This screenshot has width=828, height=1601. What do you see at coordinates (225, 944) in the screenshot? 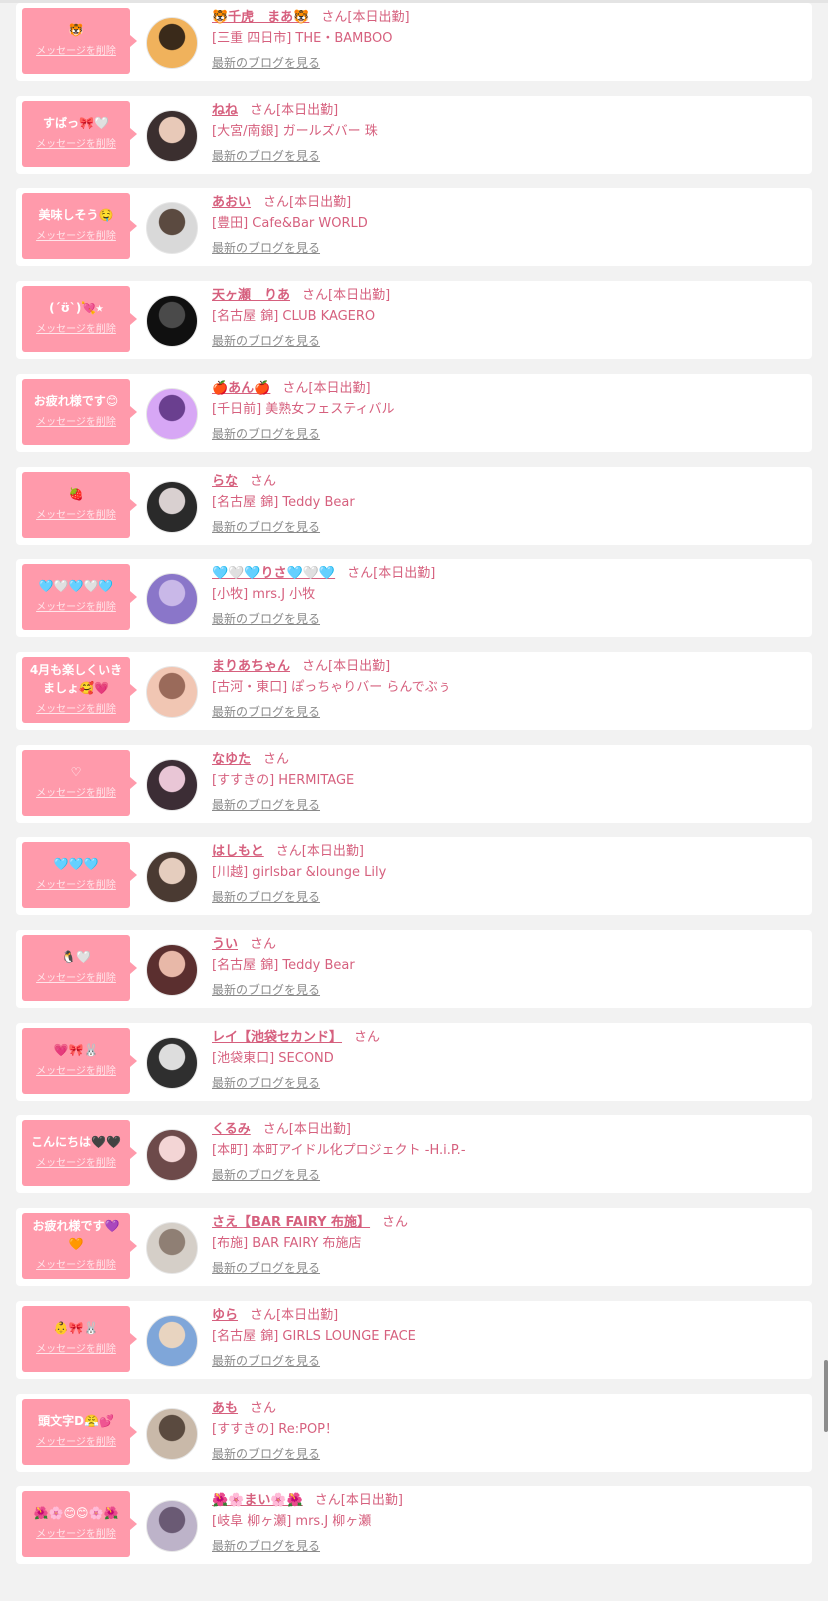
I see `profile-name-link: うい` at bounding box center [225, 944].